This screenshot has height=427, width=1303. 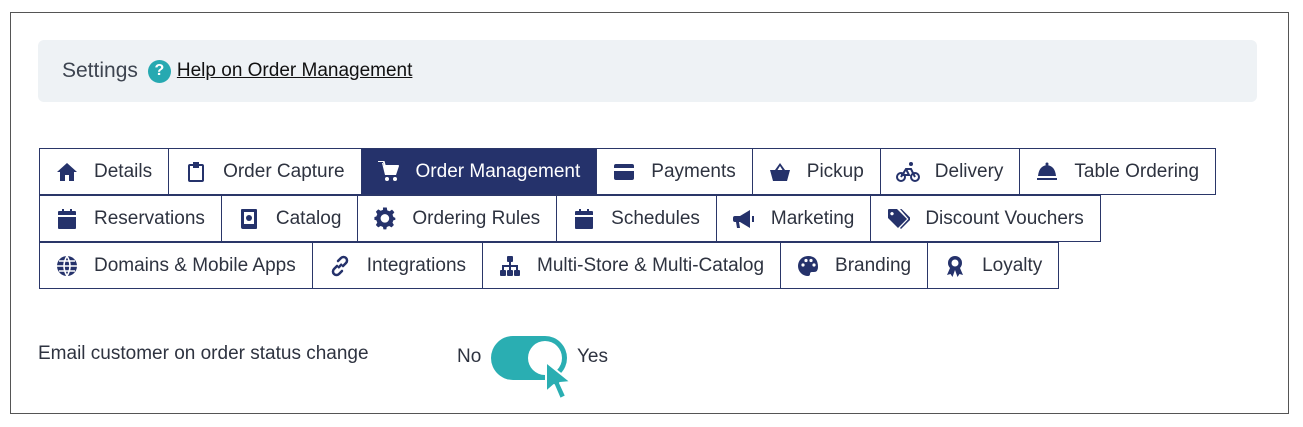 I want to click on credit-card-icon, so click(x=624, y=172).